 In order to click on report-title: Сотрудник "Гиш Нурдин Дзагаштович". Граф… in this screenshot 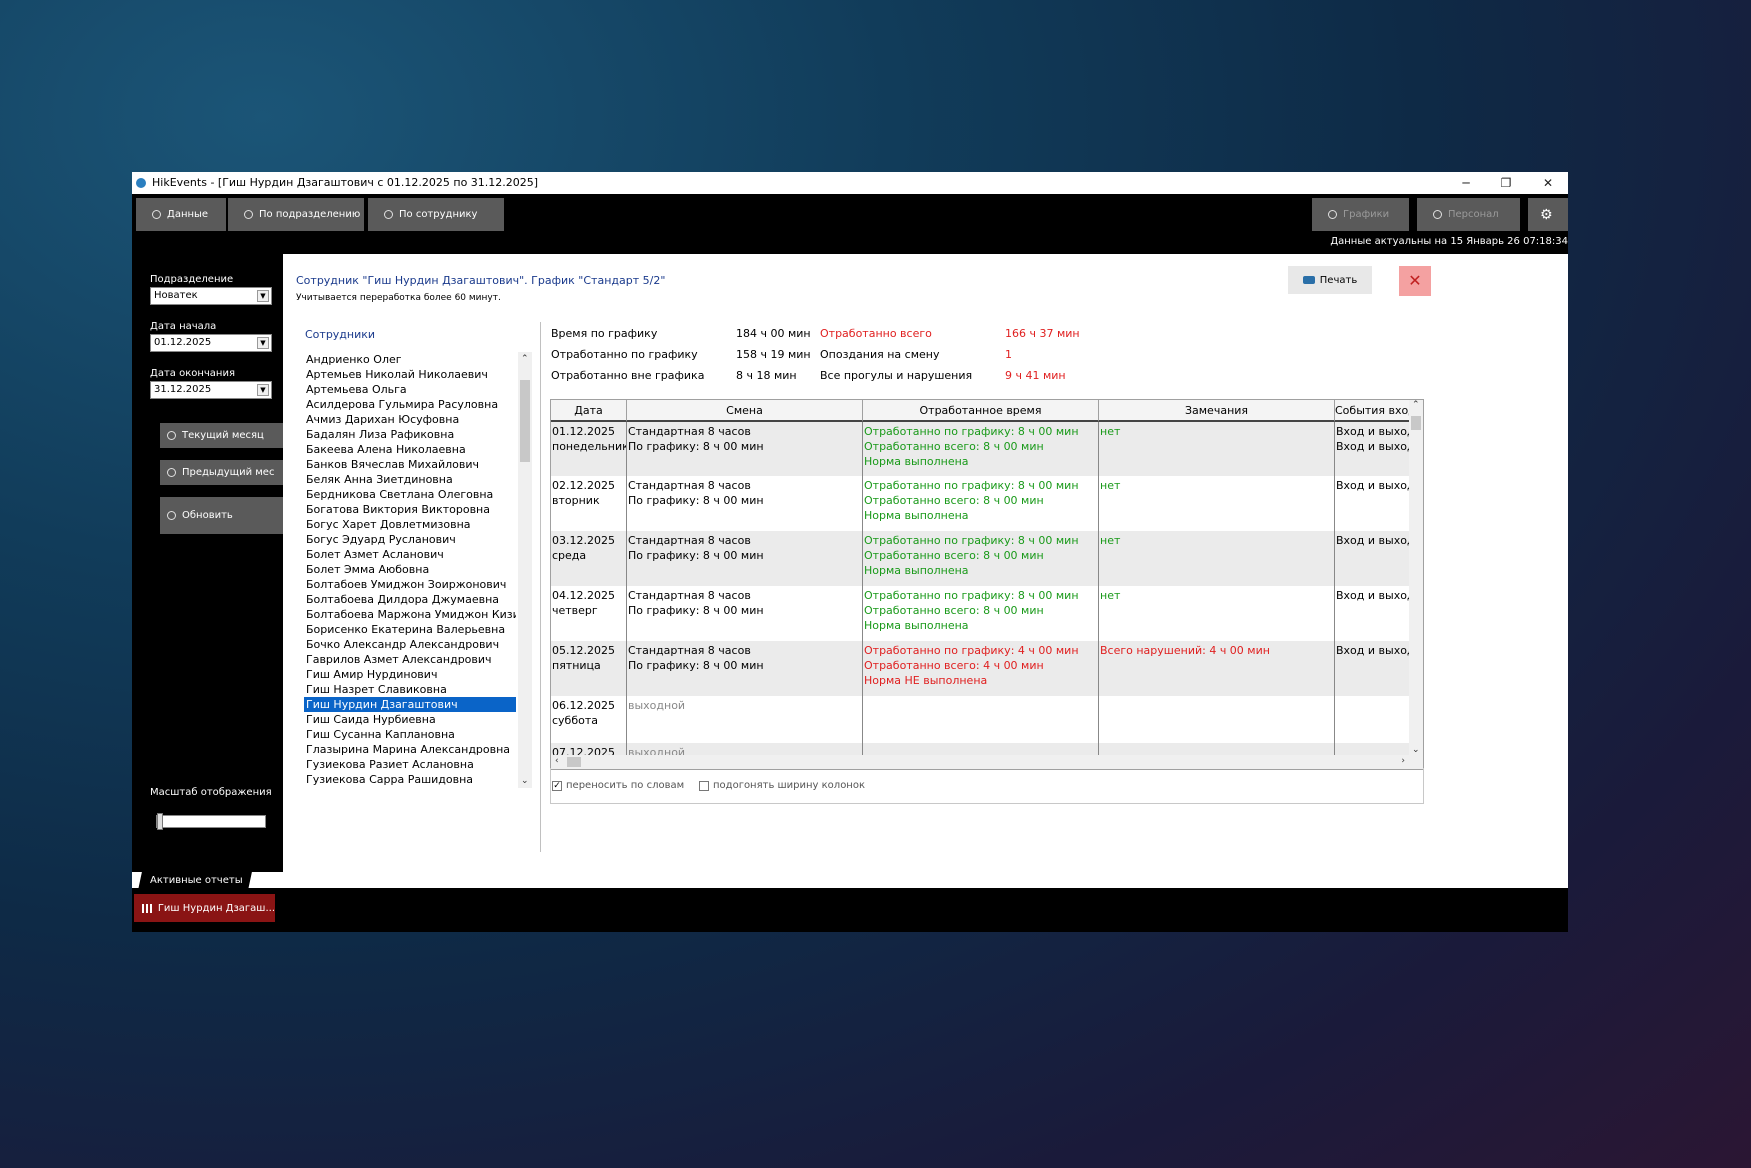, I will do `click(481, 280)`.